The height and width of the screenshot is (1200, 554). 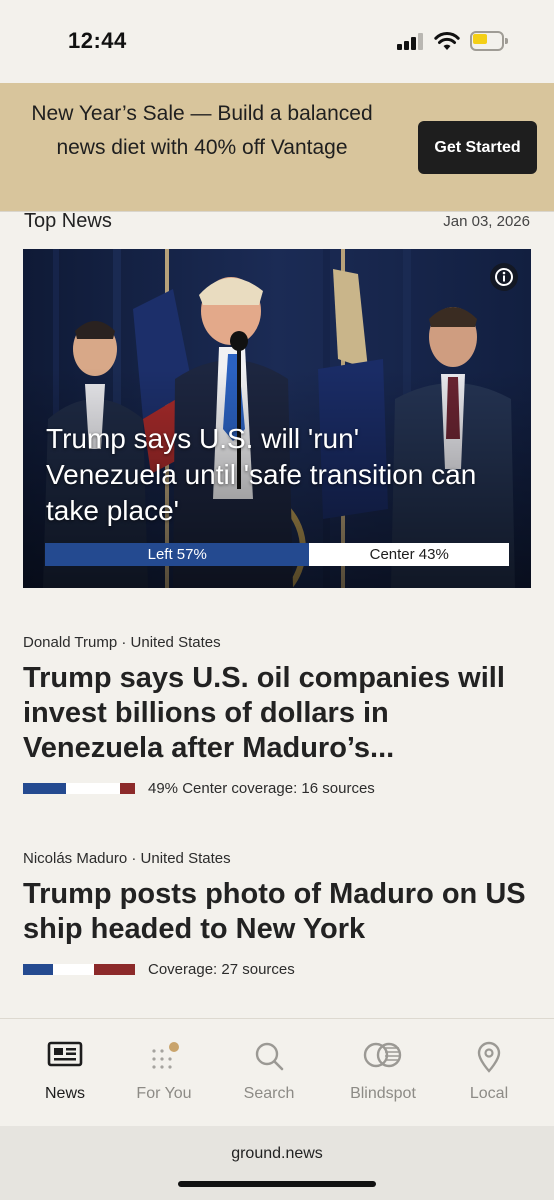 I want to click on status-time: 12:44, so click(x=97, y=40).